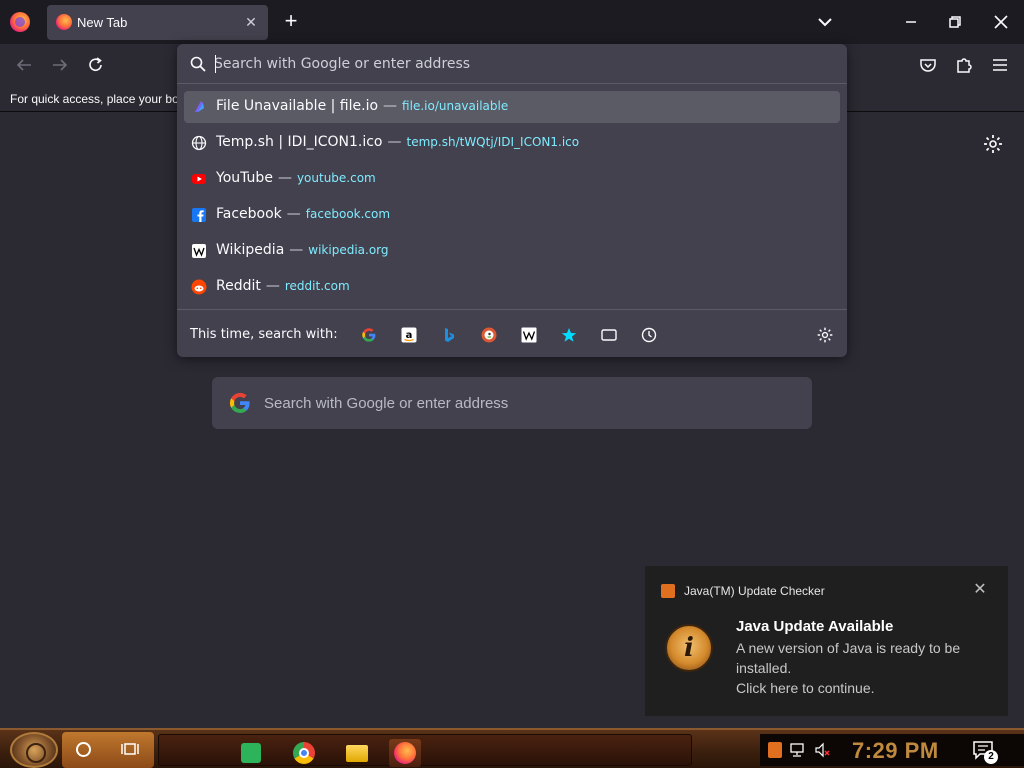  Describe the element at coordinates (689, 648) in the screenshot. I see `info-icon: i` at that location.